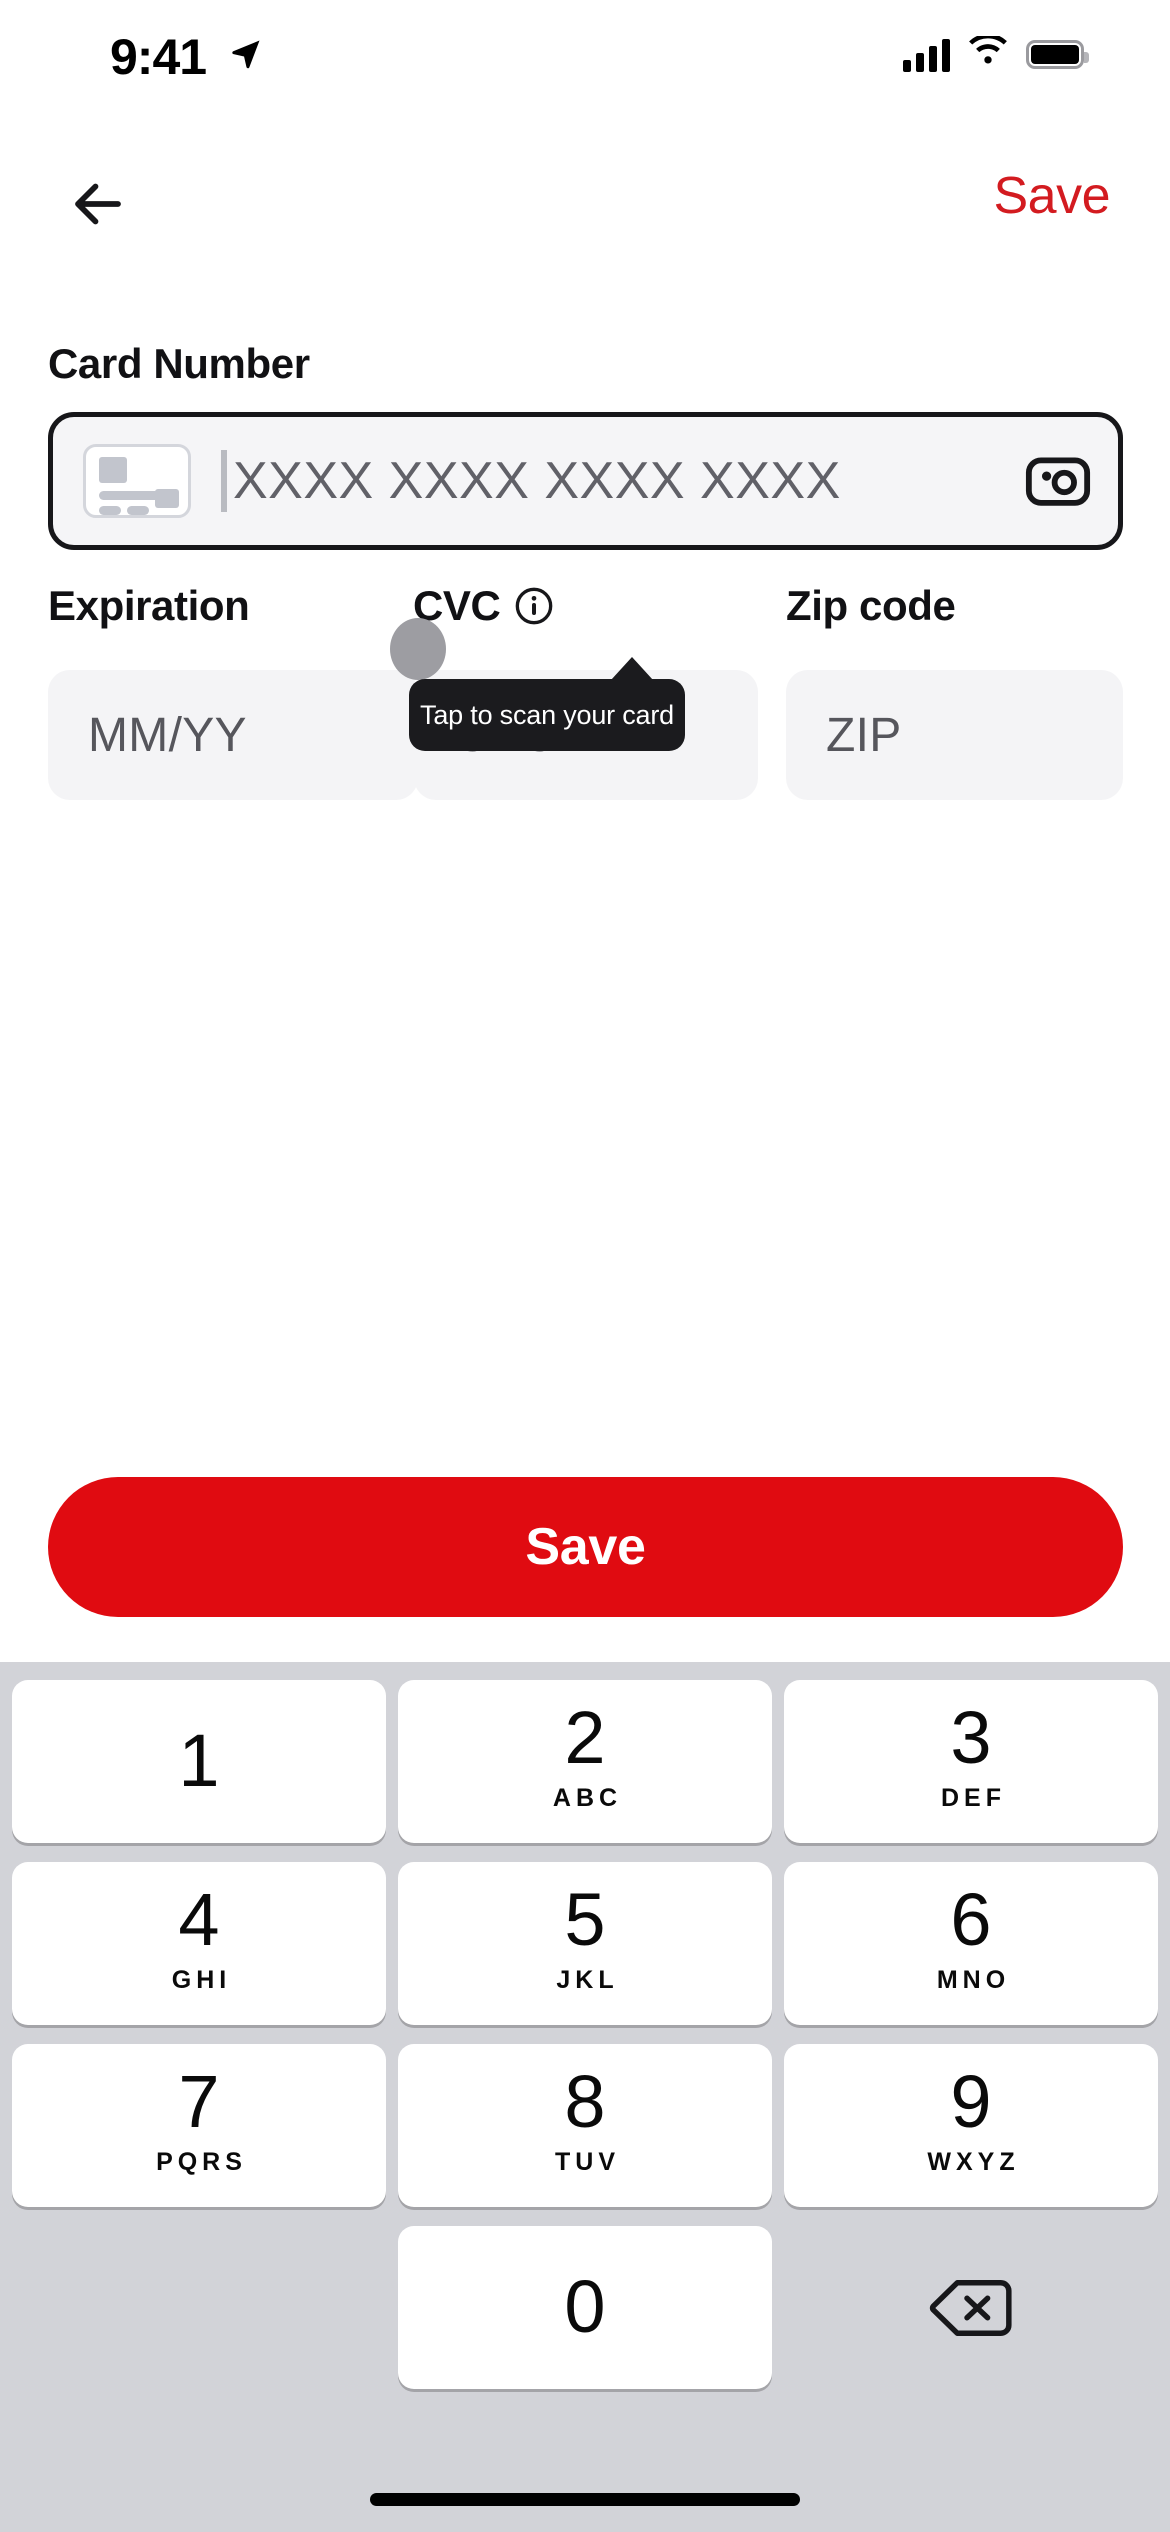  I want to click on key-number: 1, so click(199, 1761).